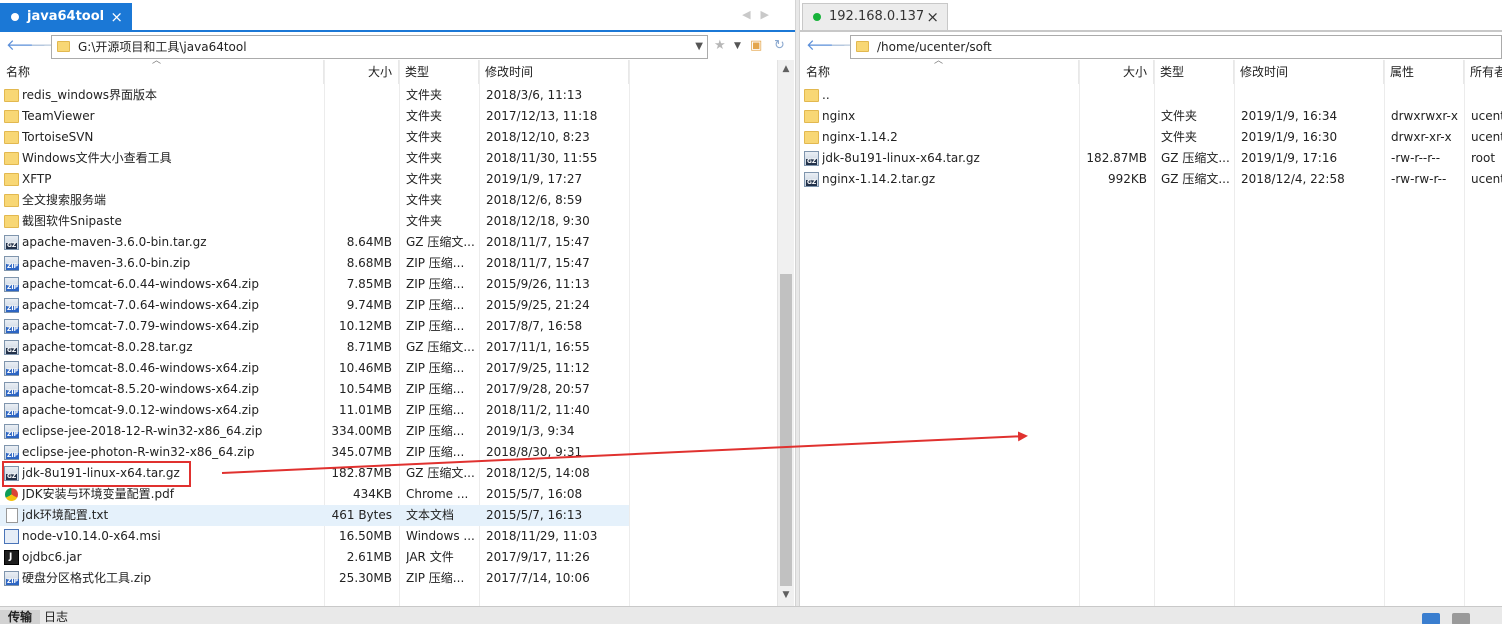 This screenshot has height=624, width=1502. What do you see at coordinates (1127, 179) in the screenshot?
I see `file-size: 992KB` at bounding box center [1127, 179].